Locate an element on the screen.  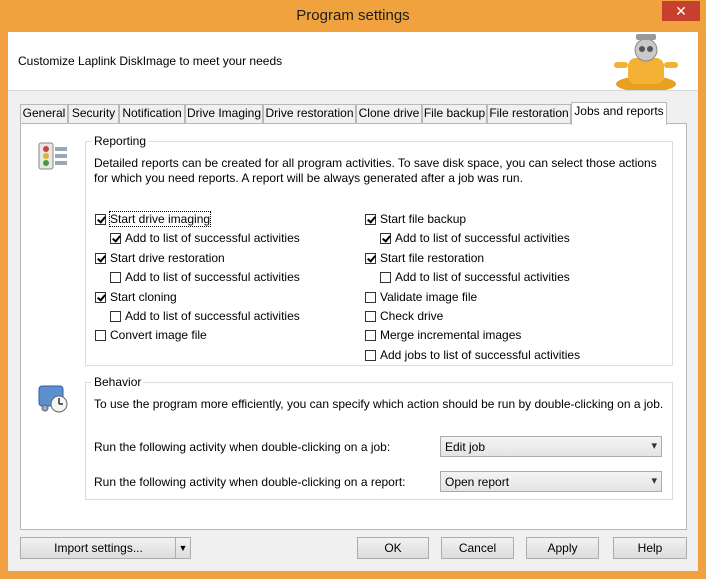
double-click-job-select: Edit job ▾ is located at coordinates (551, 446).